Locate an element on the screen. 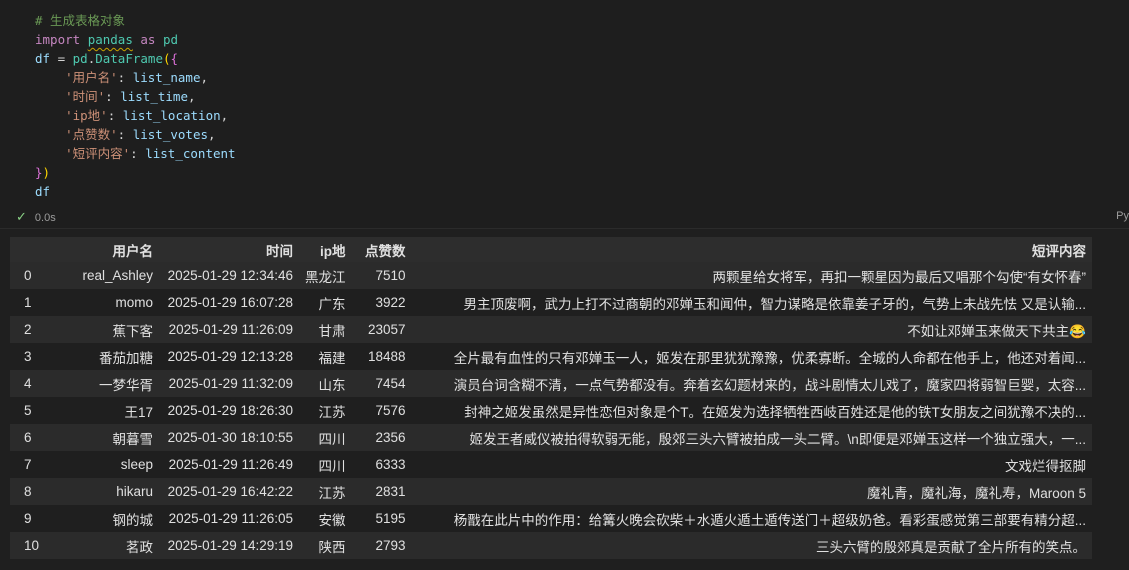 Image resolution: width=1129 pixels, height=570 pixels. cell-votes: 6333 is located at coordinates (390, 464).